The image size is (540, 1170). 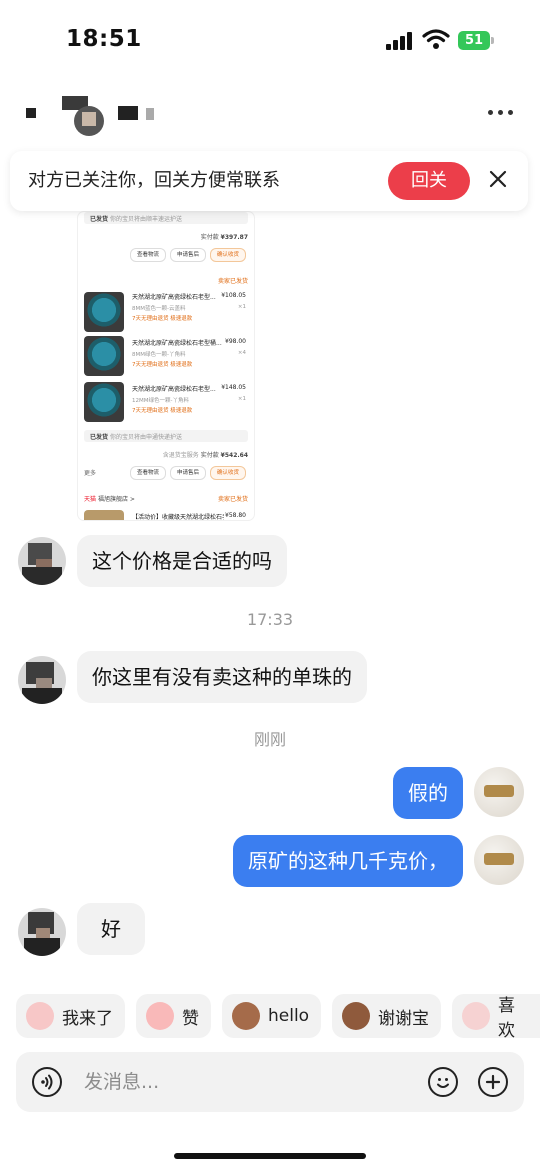 I want to click on pig-sticker-icon, so click(x=40, y=1016).